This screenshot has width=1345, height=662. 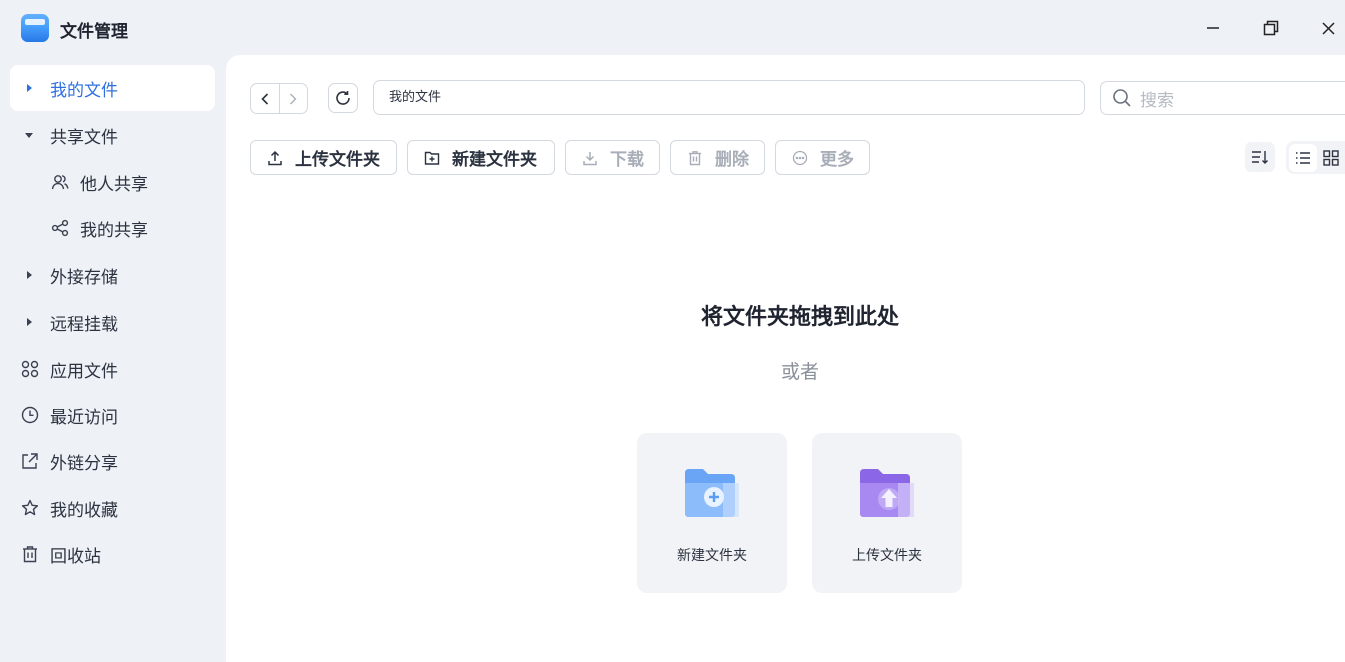 I want to click on sidebar-item-app-files: 应用文件, so click(x=112, y=369).